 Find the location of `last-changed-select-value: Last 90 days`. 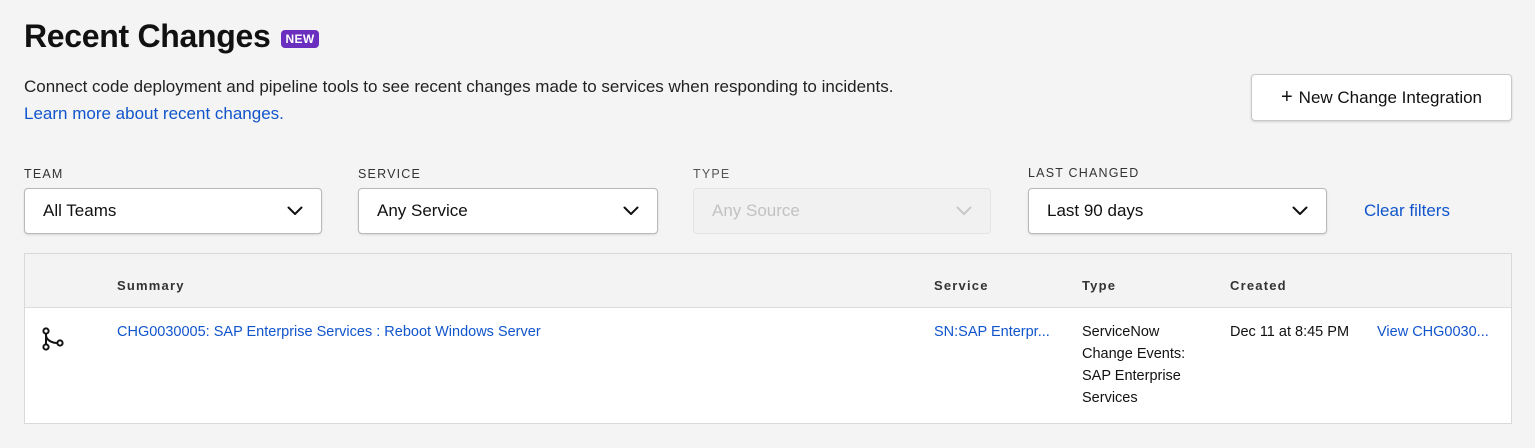

last-changed-select-value: Last 90 days is located at coordinates (1095, 210).